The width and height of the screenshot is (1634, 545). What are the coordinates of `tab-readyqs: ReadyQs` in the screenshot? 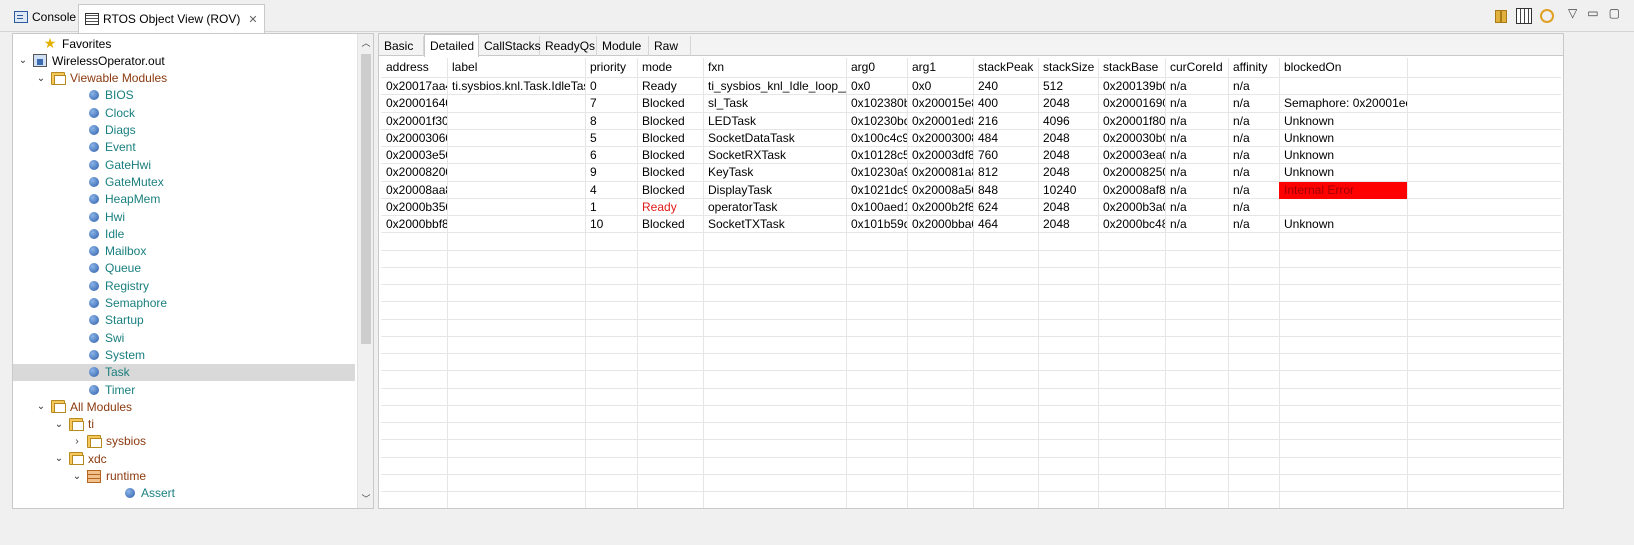 It's located at (568, 46).